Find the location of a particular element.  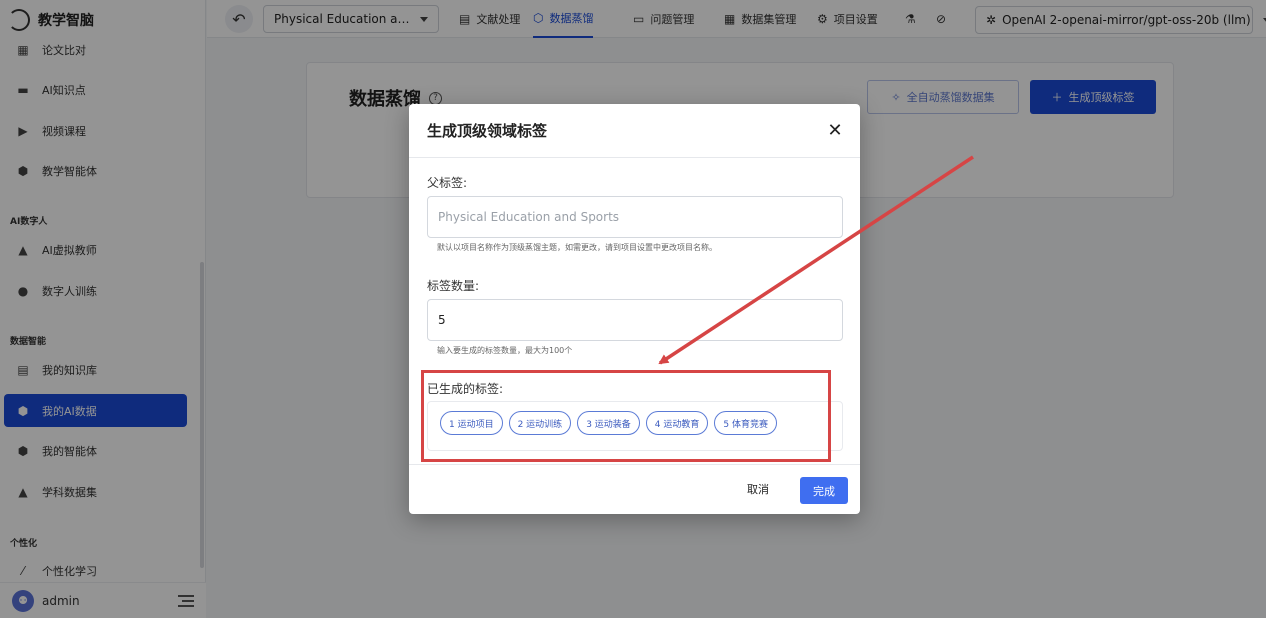

parent-tag-input: Physical Education and Sports is located at coordinates (635, 217).